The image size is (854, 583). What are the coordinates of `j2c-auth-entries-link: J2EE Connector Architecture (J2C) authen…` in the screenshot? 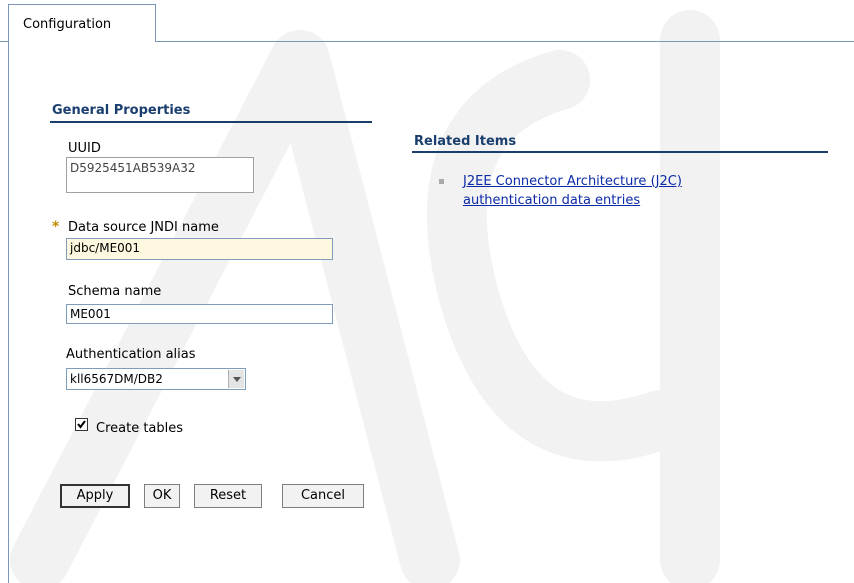 It's located at (572, 191).